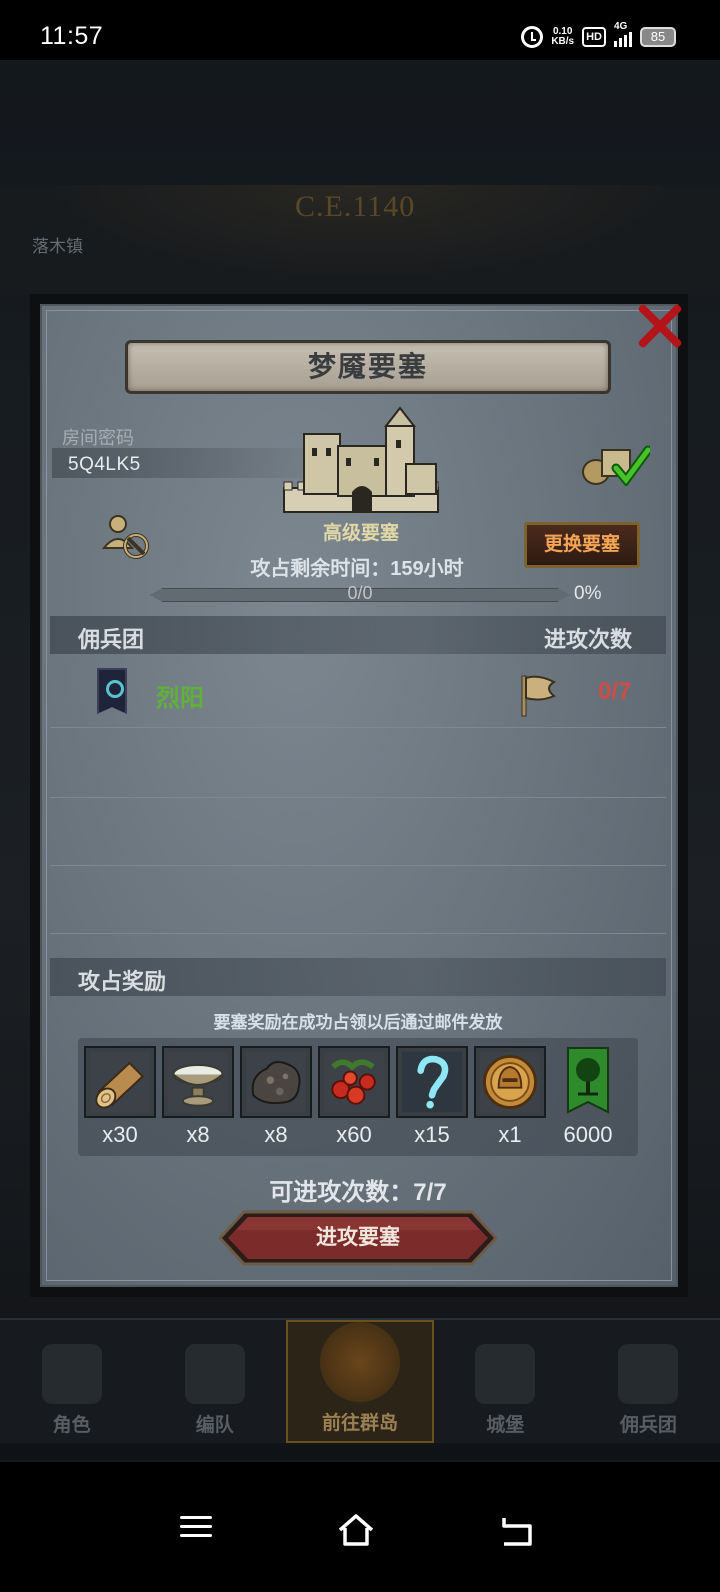  I want to click on reward-note: 要塞奖励在成功占领以后通过邮件发放, so click(358, 1022).